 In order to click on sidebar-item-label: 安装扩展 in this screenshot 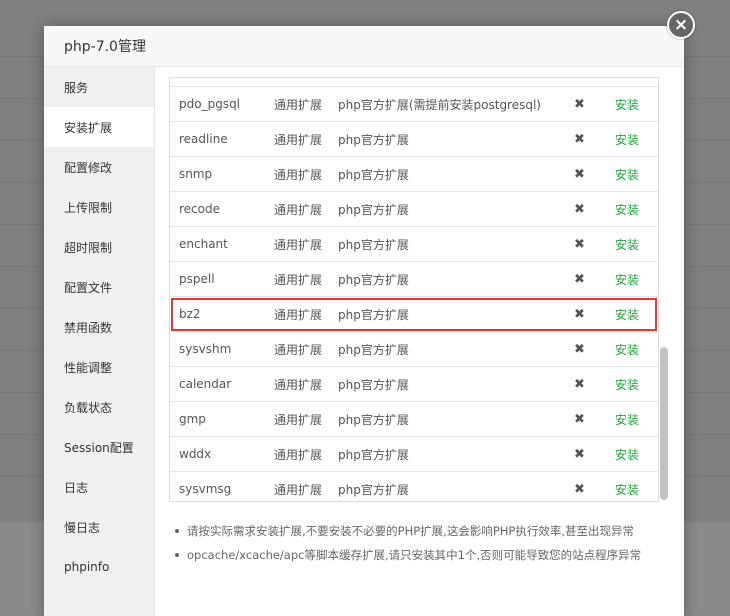, I will do `click(88, 127)`.